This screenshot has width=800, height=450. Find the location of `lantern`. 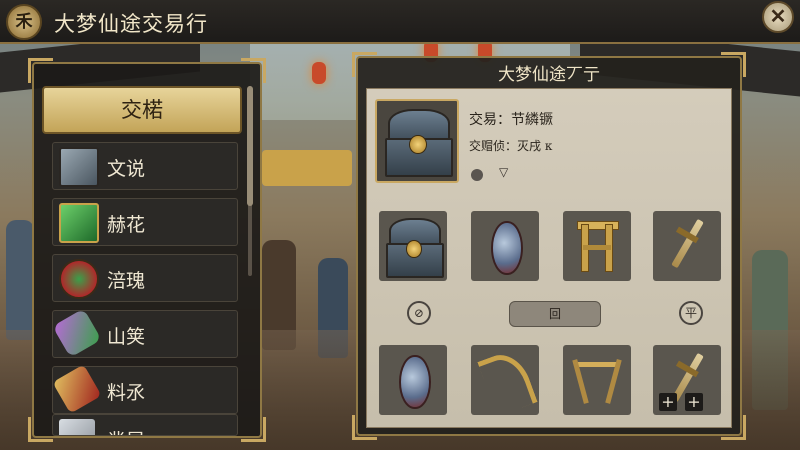

lantern is located at coordinates (319, 73).